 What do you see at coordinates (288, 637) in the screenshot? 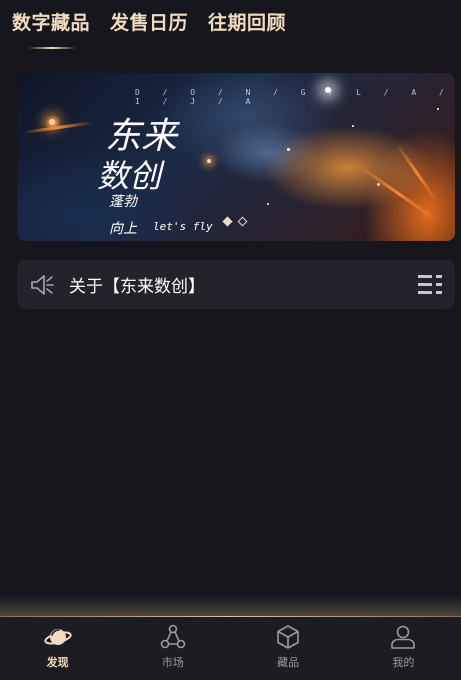
I see `box-icon` at bounding box center [288, 637].